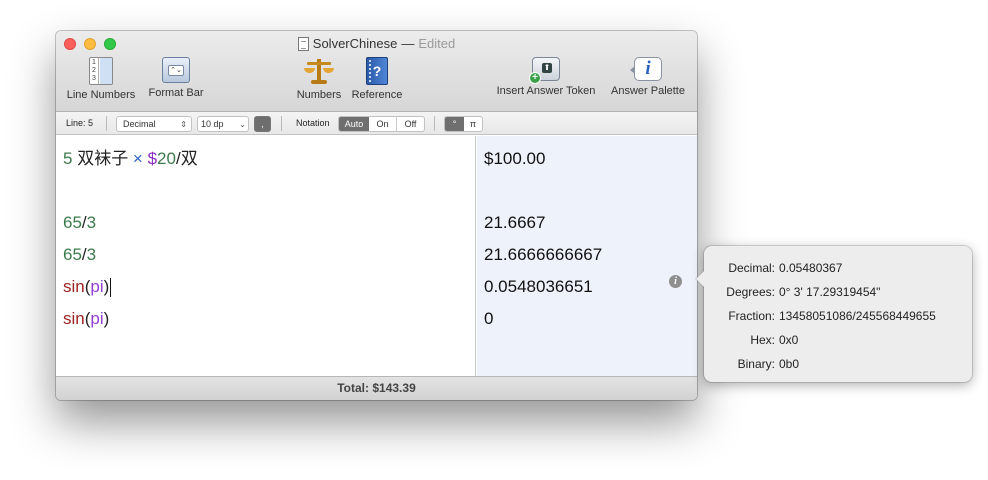 The image size is (988, 480). I want to click on popover-row-value: 0° 3' 17.29319454", so click(829, 292).